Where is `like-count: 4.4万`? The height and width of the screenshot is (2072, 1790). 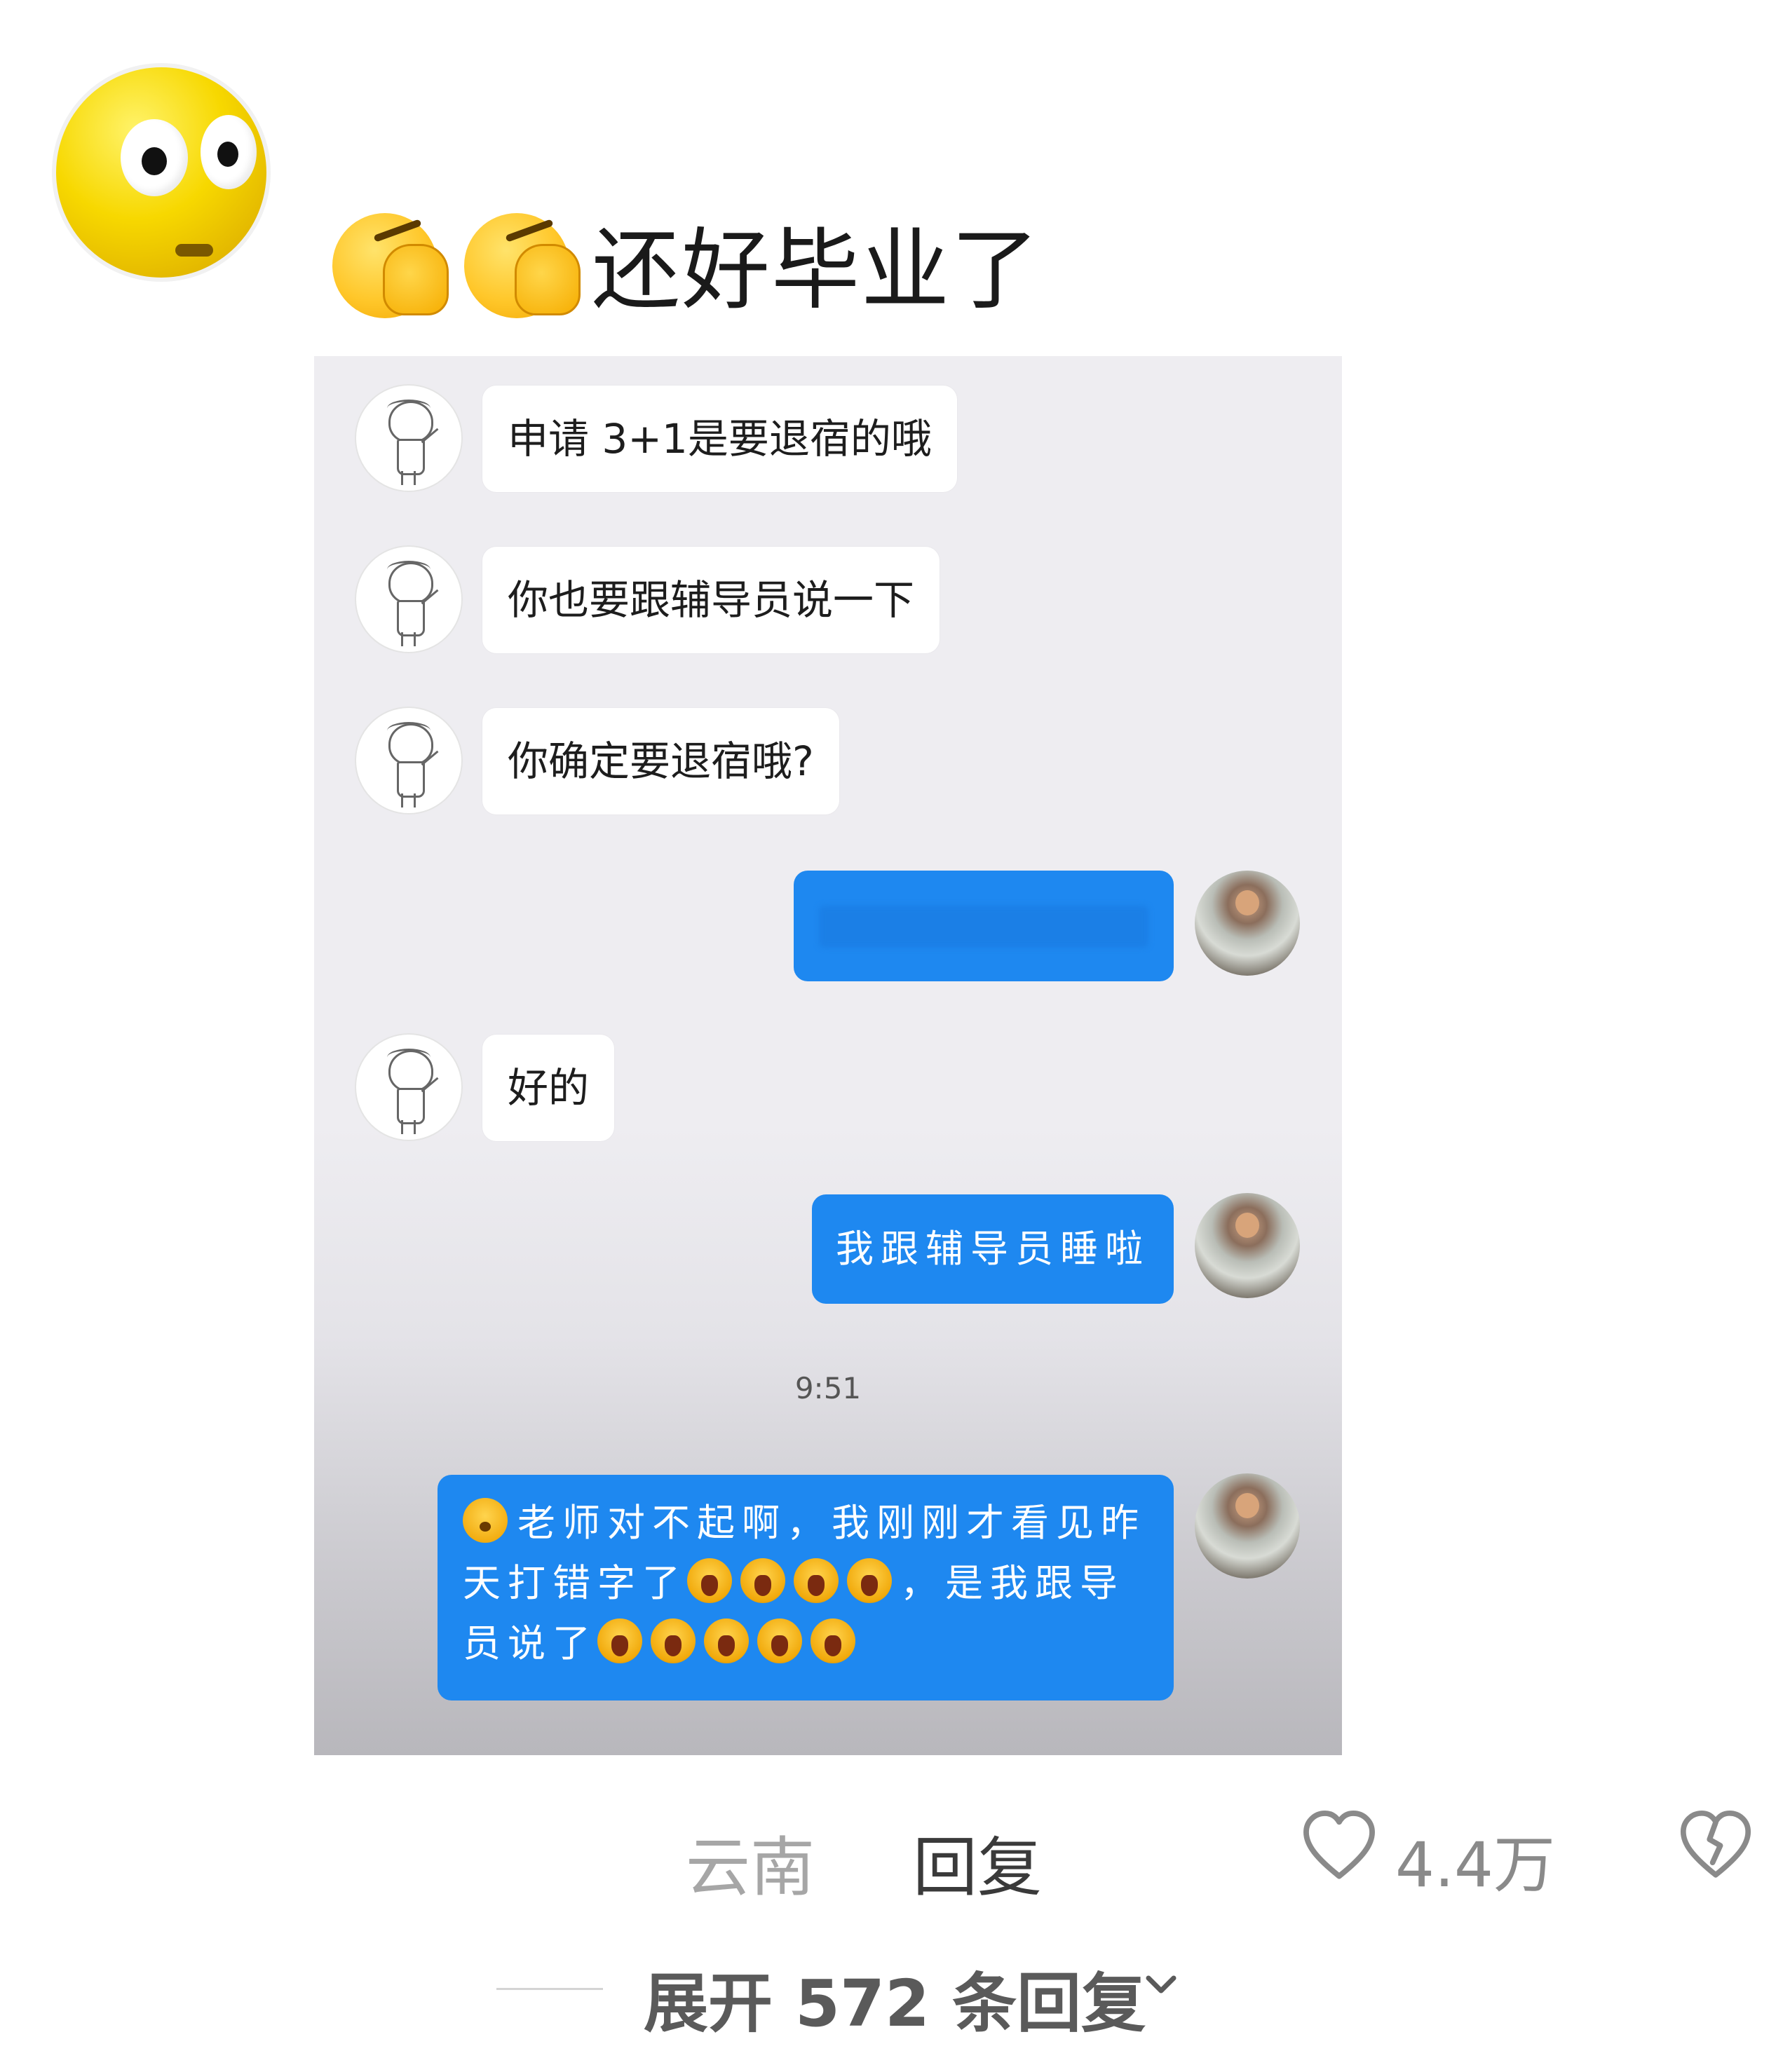 like-count: 4.4万 is located at coordinates (1475, 1865).